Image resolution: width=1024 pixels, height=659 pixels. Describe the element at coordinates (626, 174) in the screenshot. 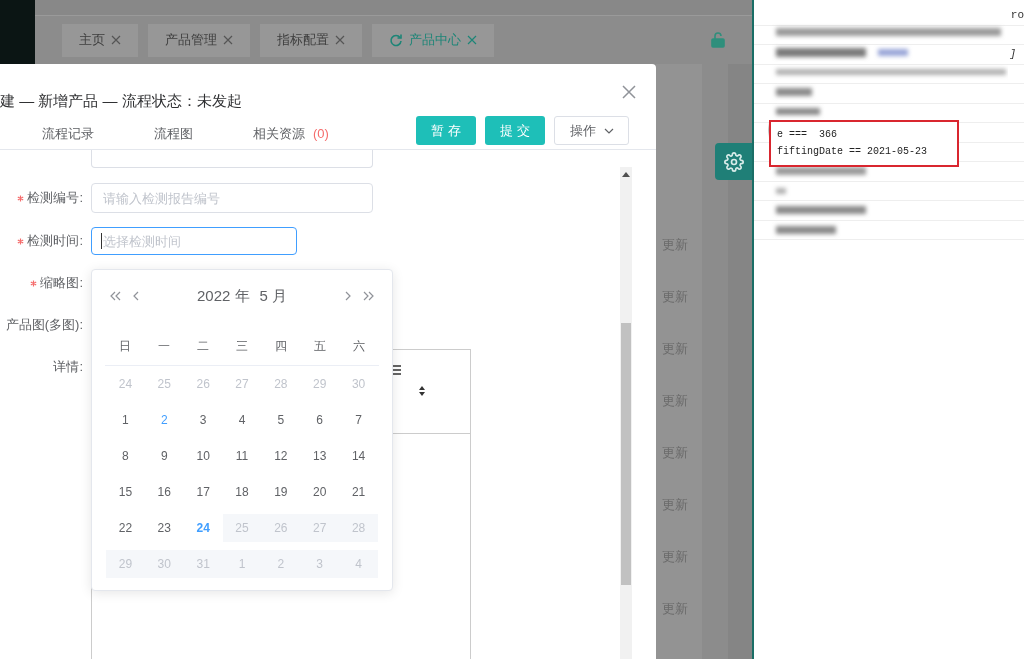

I see `scroll-up-icon` at that location.